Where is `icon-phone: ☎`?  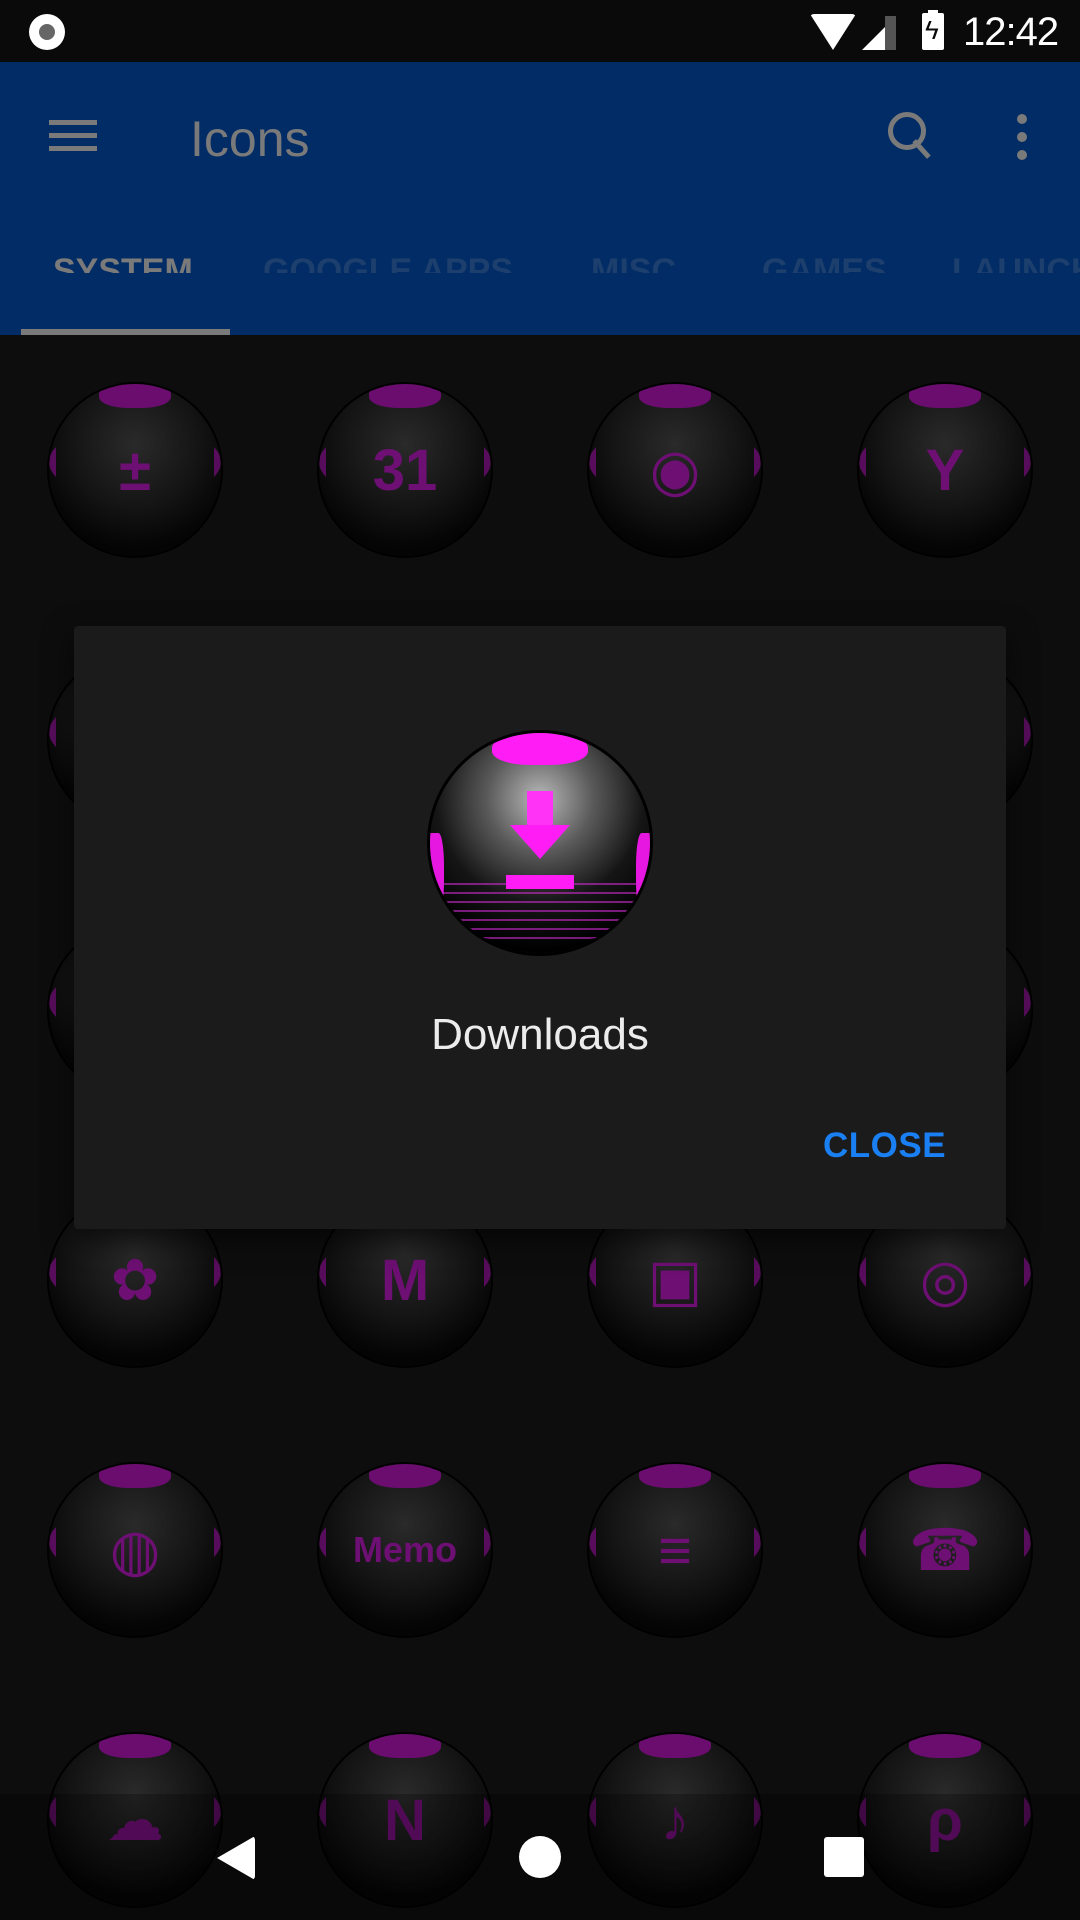
icon-phone: ☎ is located at coordinates (945, 1550).